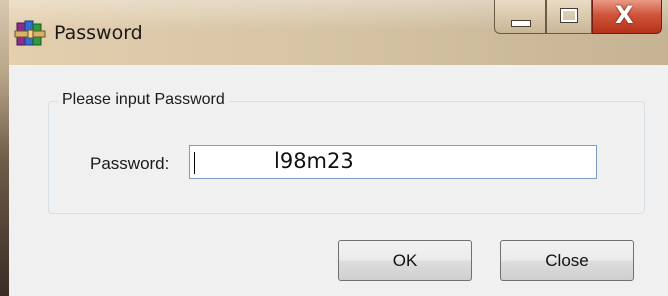 The image size is (668, 296). Describe the element at coordinates (624, 15) in the screenshot. I see `close-icon: X` at that location.